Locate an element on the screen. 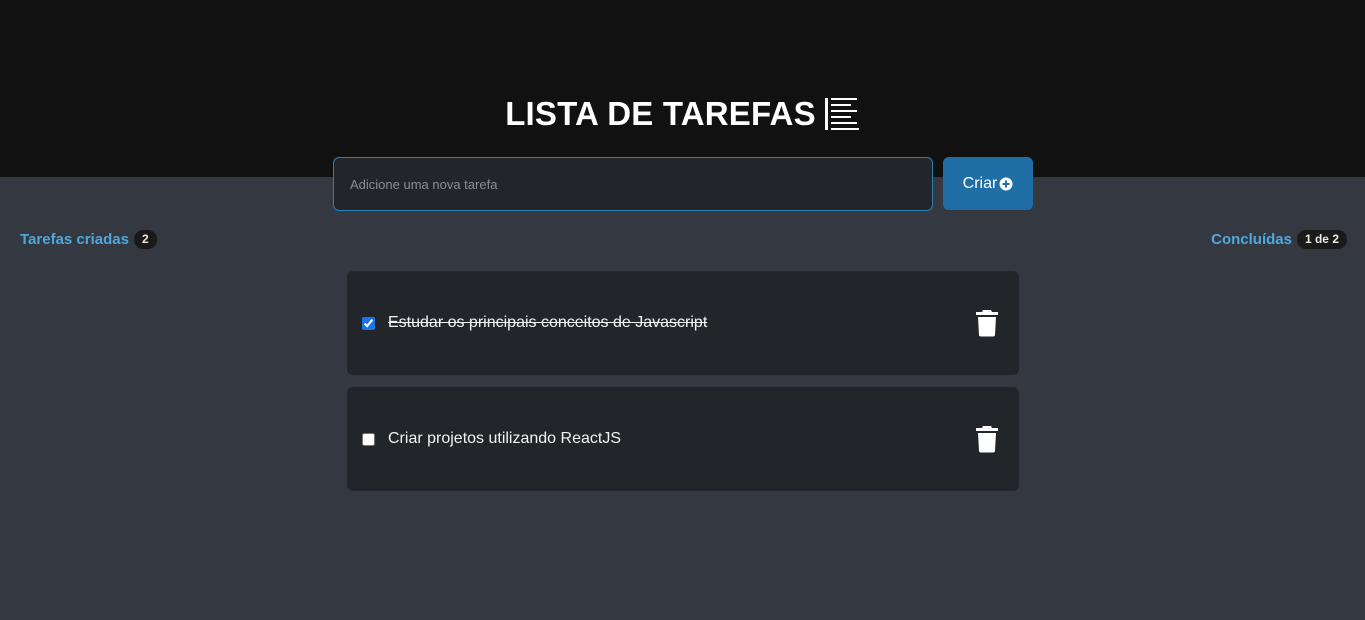 This screenshot has width=1365, height=620. done-counter: Concluídas 1 de 2 is located at coordinates (1279, 239).